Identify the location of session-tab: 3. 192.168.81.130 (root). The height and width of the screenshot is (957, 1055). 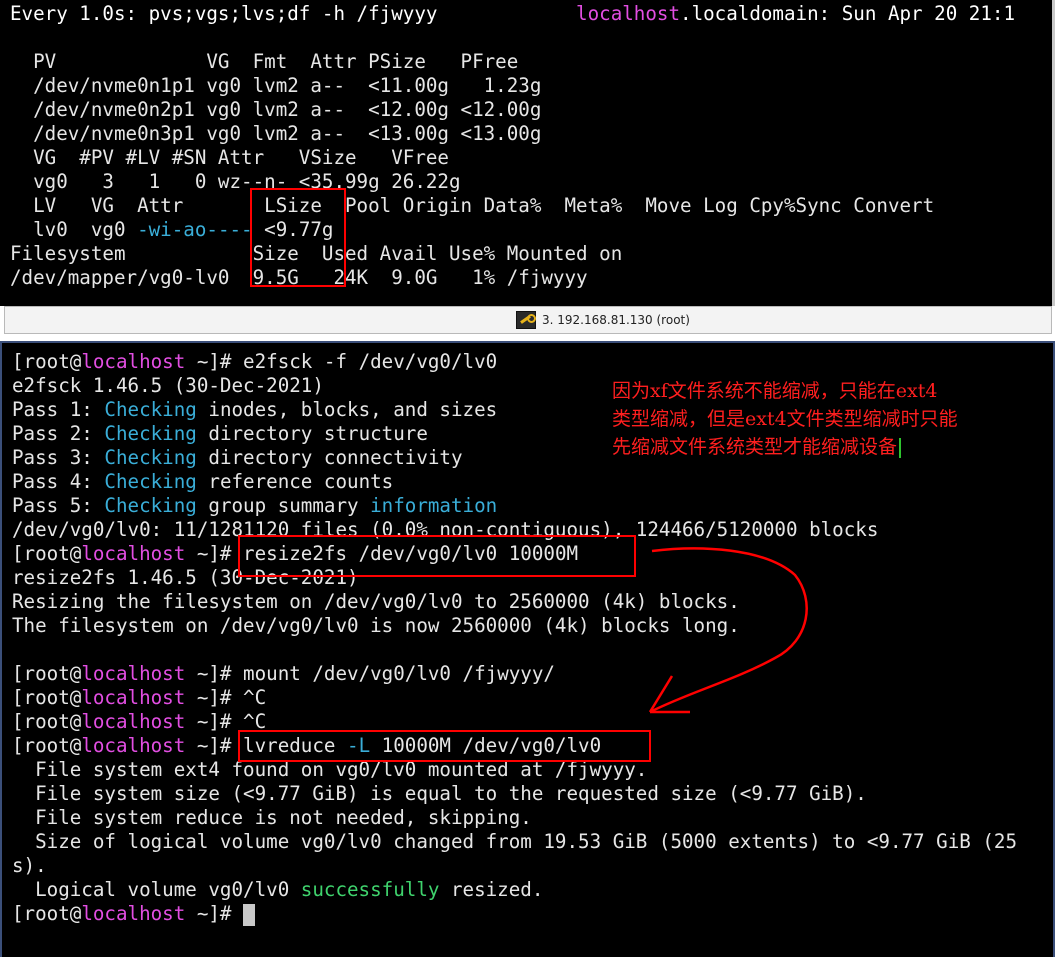
(603, 320).